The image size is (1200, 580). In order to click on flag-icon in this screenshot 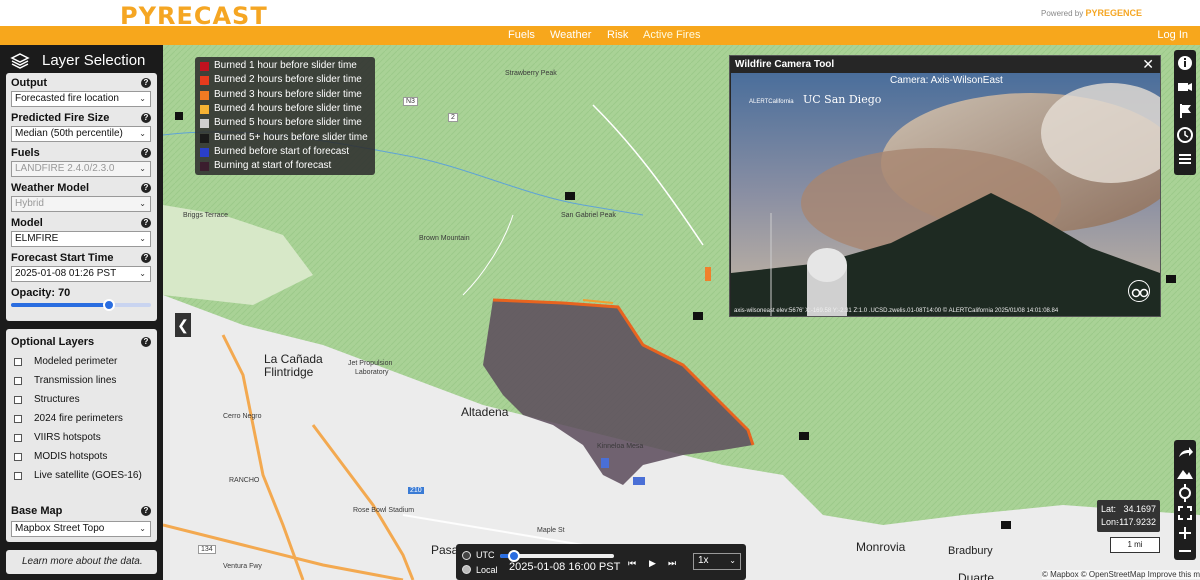, I will do `click(1185, 111)`.